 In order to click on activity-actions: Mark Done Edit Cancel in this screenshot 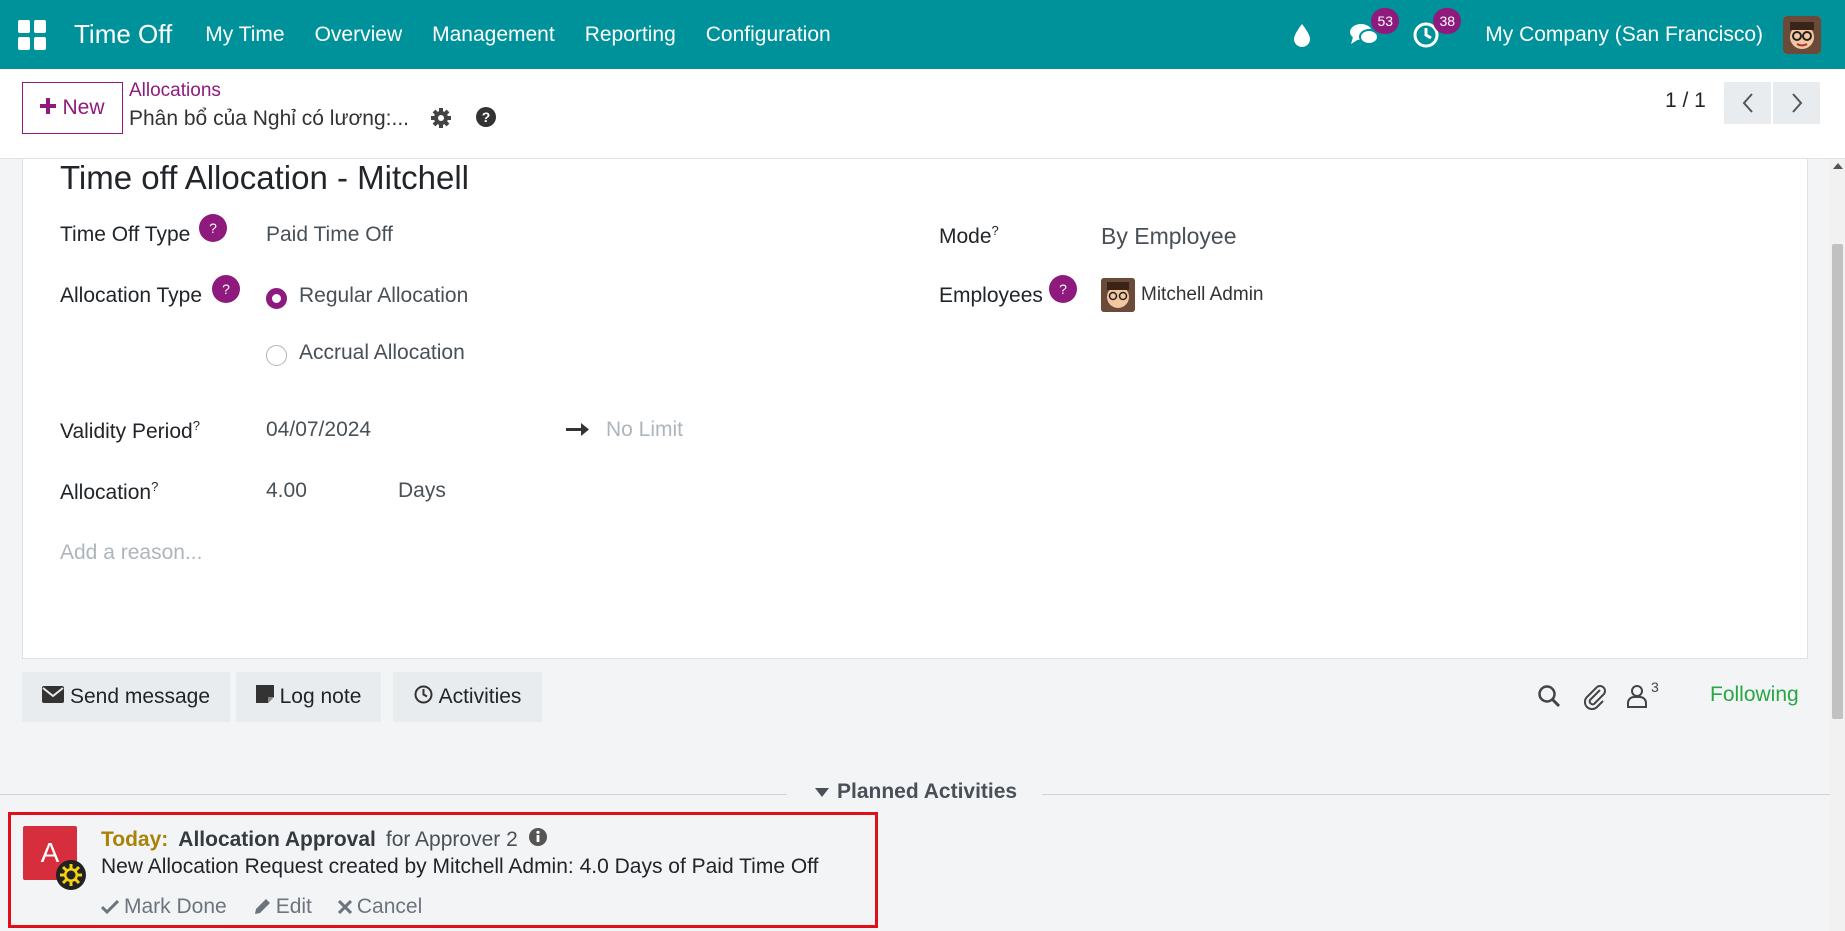, I will do `click(261, 907)`.